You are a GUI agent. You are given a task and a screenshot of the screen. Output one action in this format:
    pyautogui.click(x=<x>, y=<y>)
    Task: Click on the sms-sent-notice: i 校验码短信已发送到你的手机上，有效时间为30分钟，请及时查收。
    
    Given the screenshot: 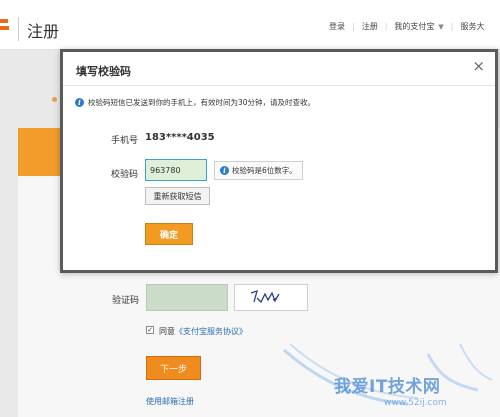 What is the action you would take?
    pyautogui.click(x=195, y=102)
    